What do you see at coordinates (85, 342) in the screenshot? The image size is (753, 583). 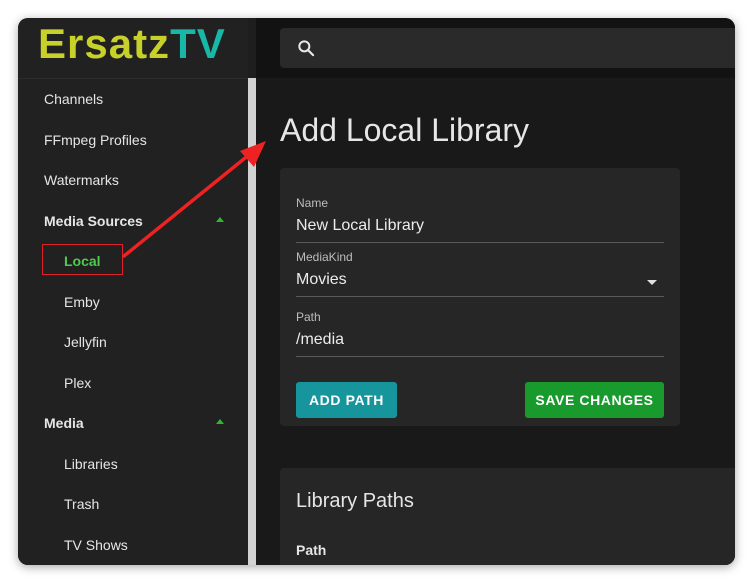 I see `sidebar-item-jellyfin: Jellyfin` at bounding box center [85, 342].